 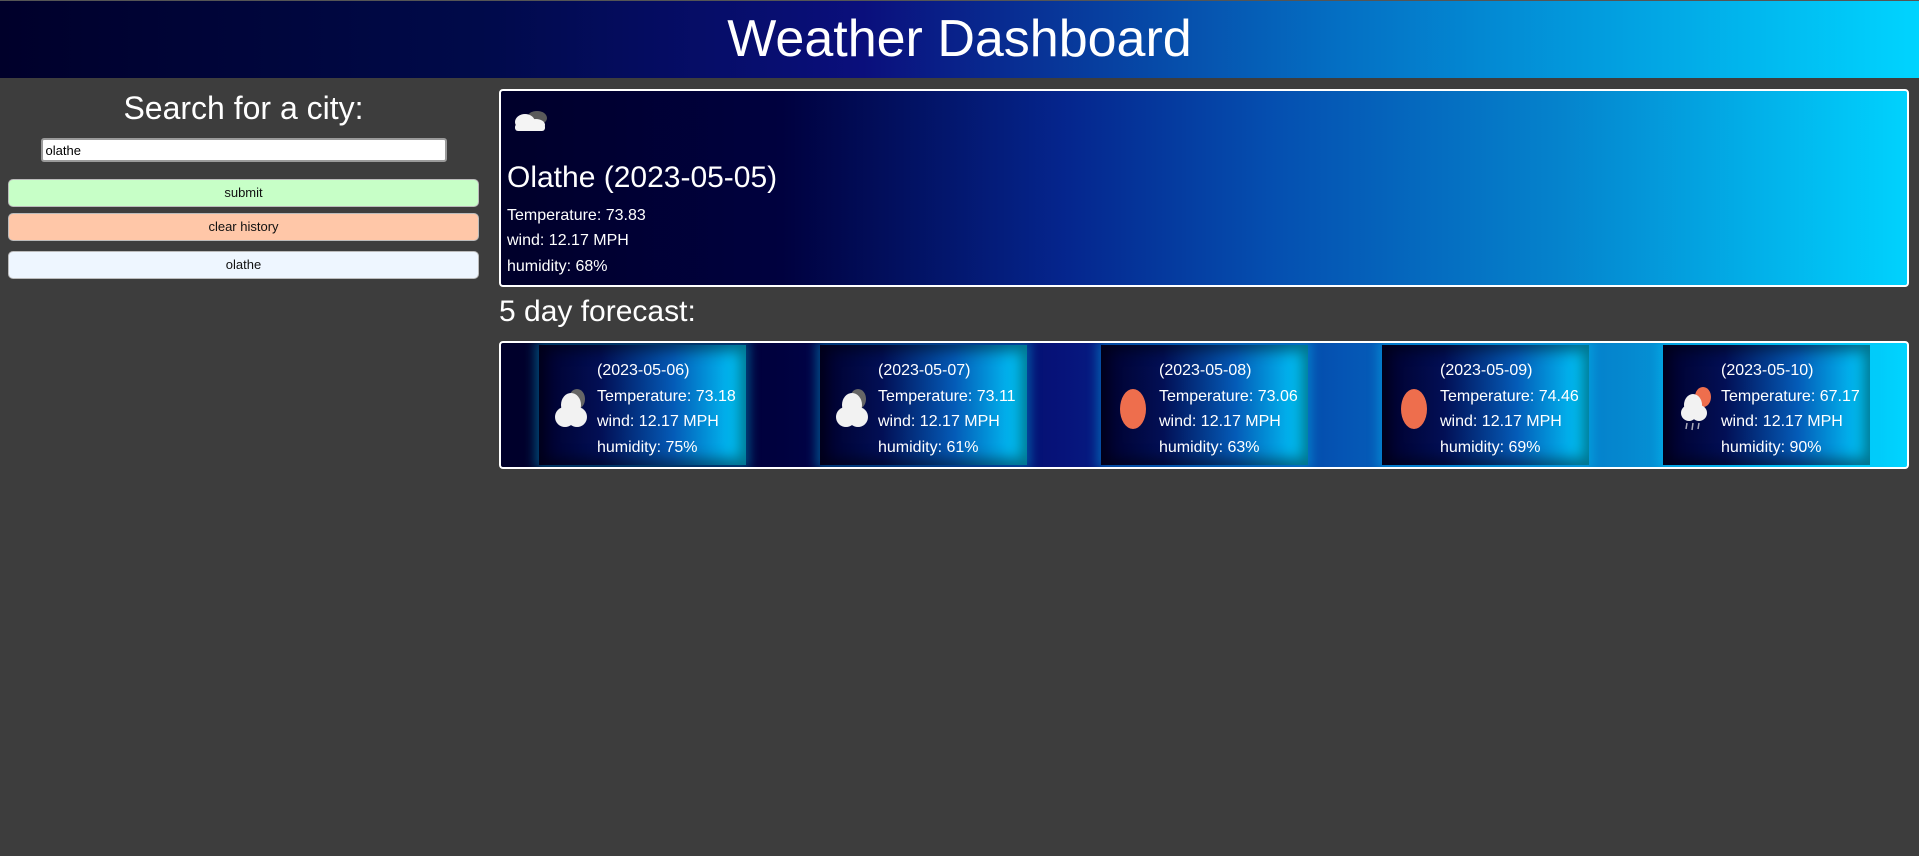 I want to click on forecast-date: (2023-05-09), so click(x=1486, y=370).